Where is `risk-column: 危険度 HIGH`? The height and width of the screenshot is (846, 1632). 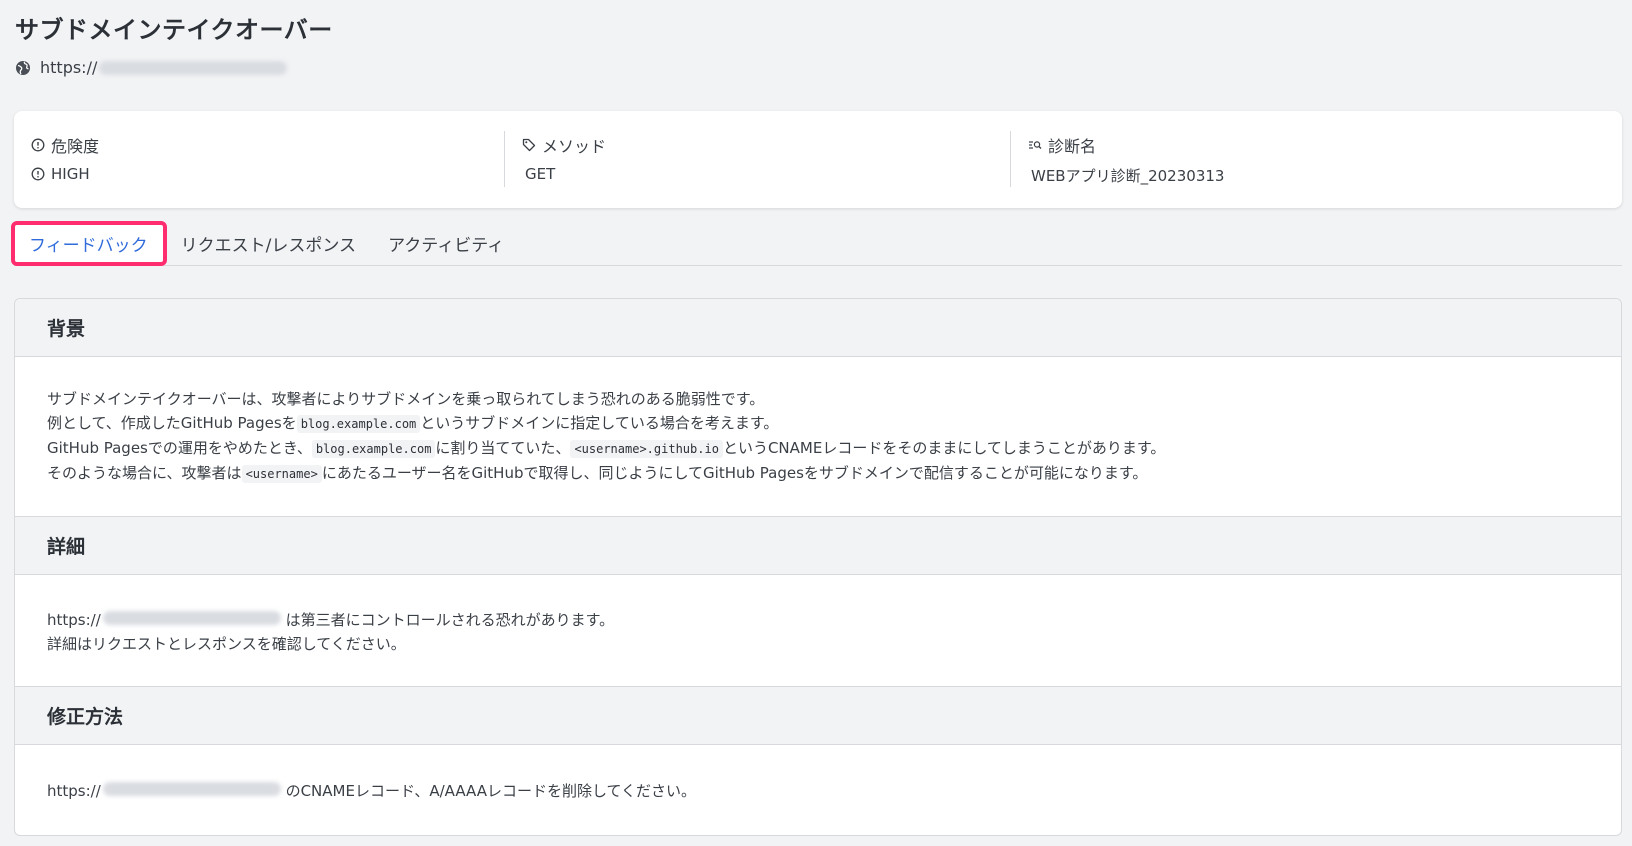
risk-column: 危険度 HIGH is located at coordinates (259, 159).